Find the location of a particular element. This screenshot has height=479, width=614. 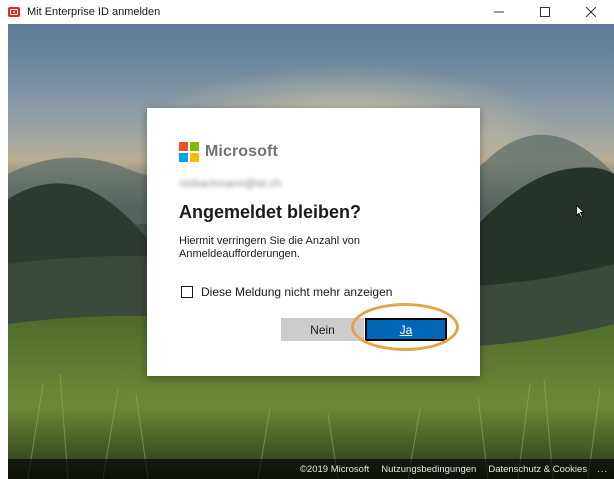

maximize-icon is located at coordinates (545, 12).